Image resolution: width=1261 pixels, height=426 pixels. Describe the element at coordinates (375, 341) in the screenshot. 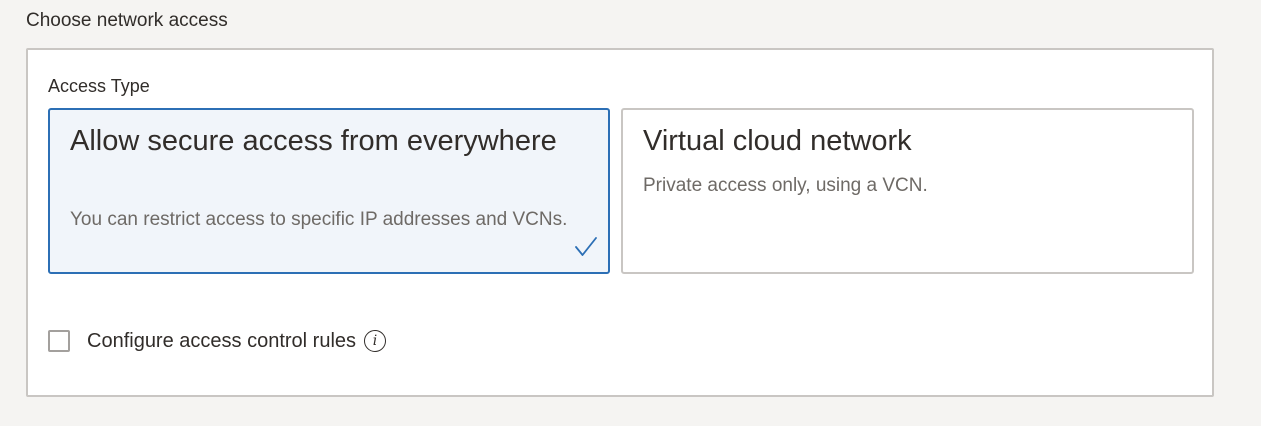

I see `info-icon: i` at that location.